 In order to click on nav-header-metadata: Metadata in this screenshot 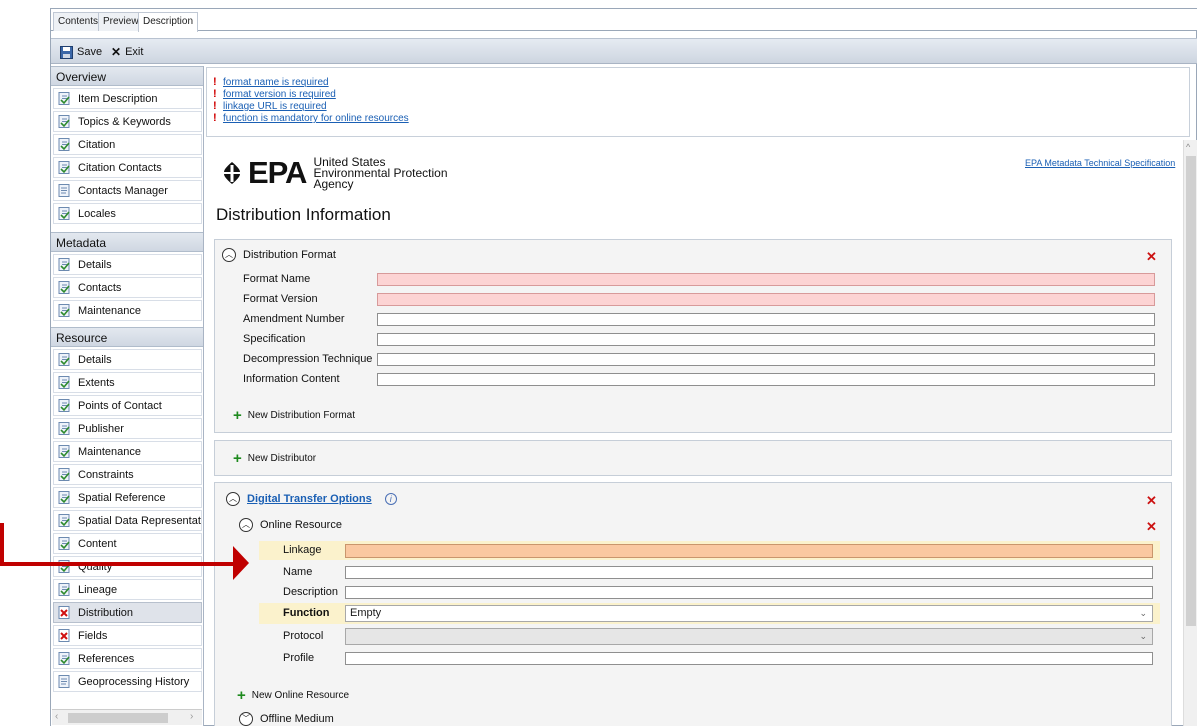, I will do `click(127, 242)`.